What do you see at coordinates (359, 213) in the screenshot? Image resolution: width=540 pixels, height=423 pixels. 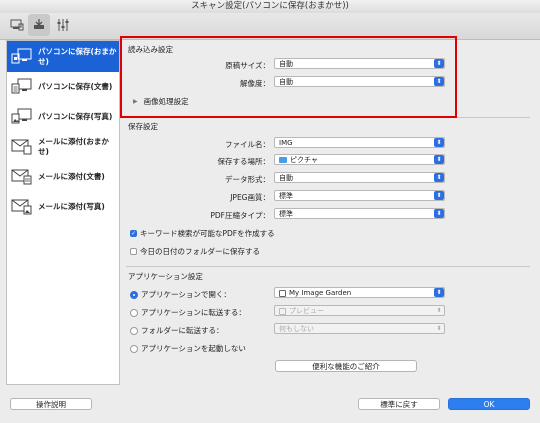 I see `pdf-compression-select: 標準 ⬍` at bounding box center [359, 213].